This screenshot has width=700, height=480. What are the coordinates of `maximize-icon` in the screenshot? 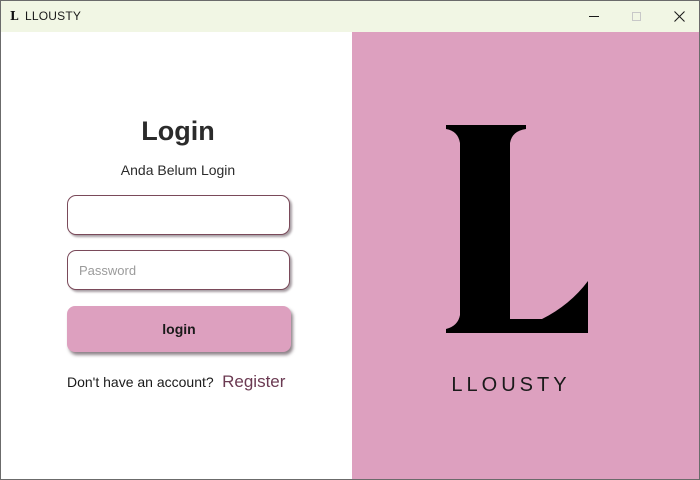 It's located at (636, 16).